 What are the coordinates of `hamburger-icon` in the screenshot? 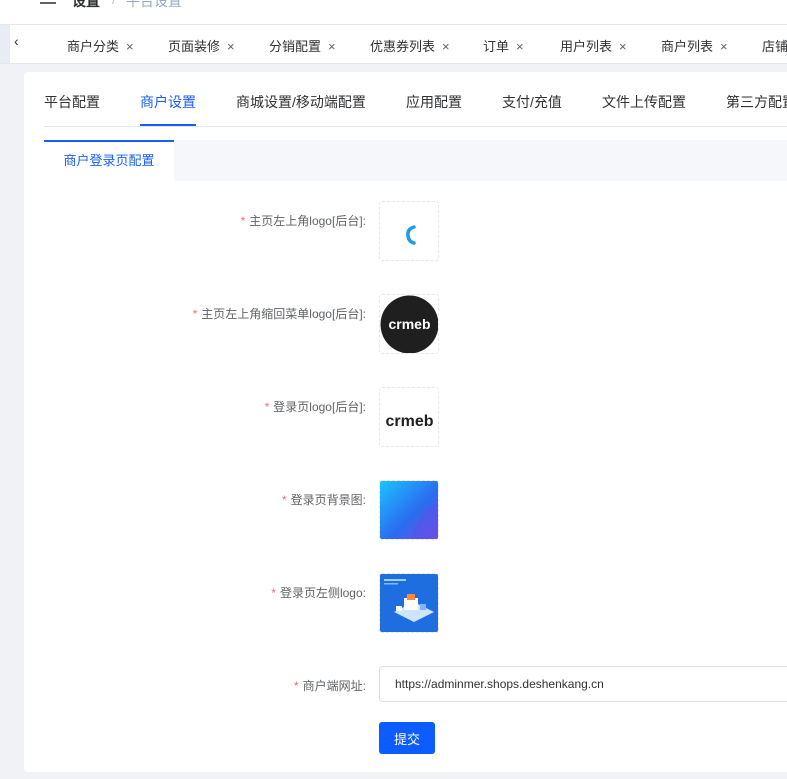 It's located at (48, 3).